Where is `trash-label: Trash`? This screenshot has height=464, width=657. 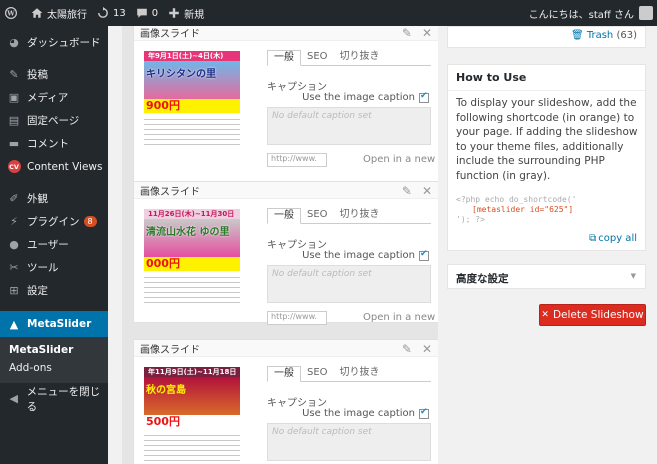 trash-label: Trash is located at coordinates (600, 35).